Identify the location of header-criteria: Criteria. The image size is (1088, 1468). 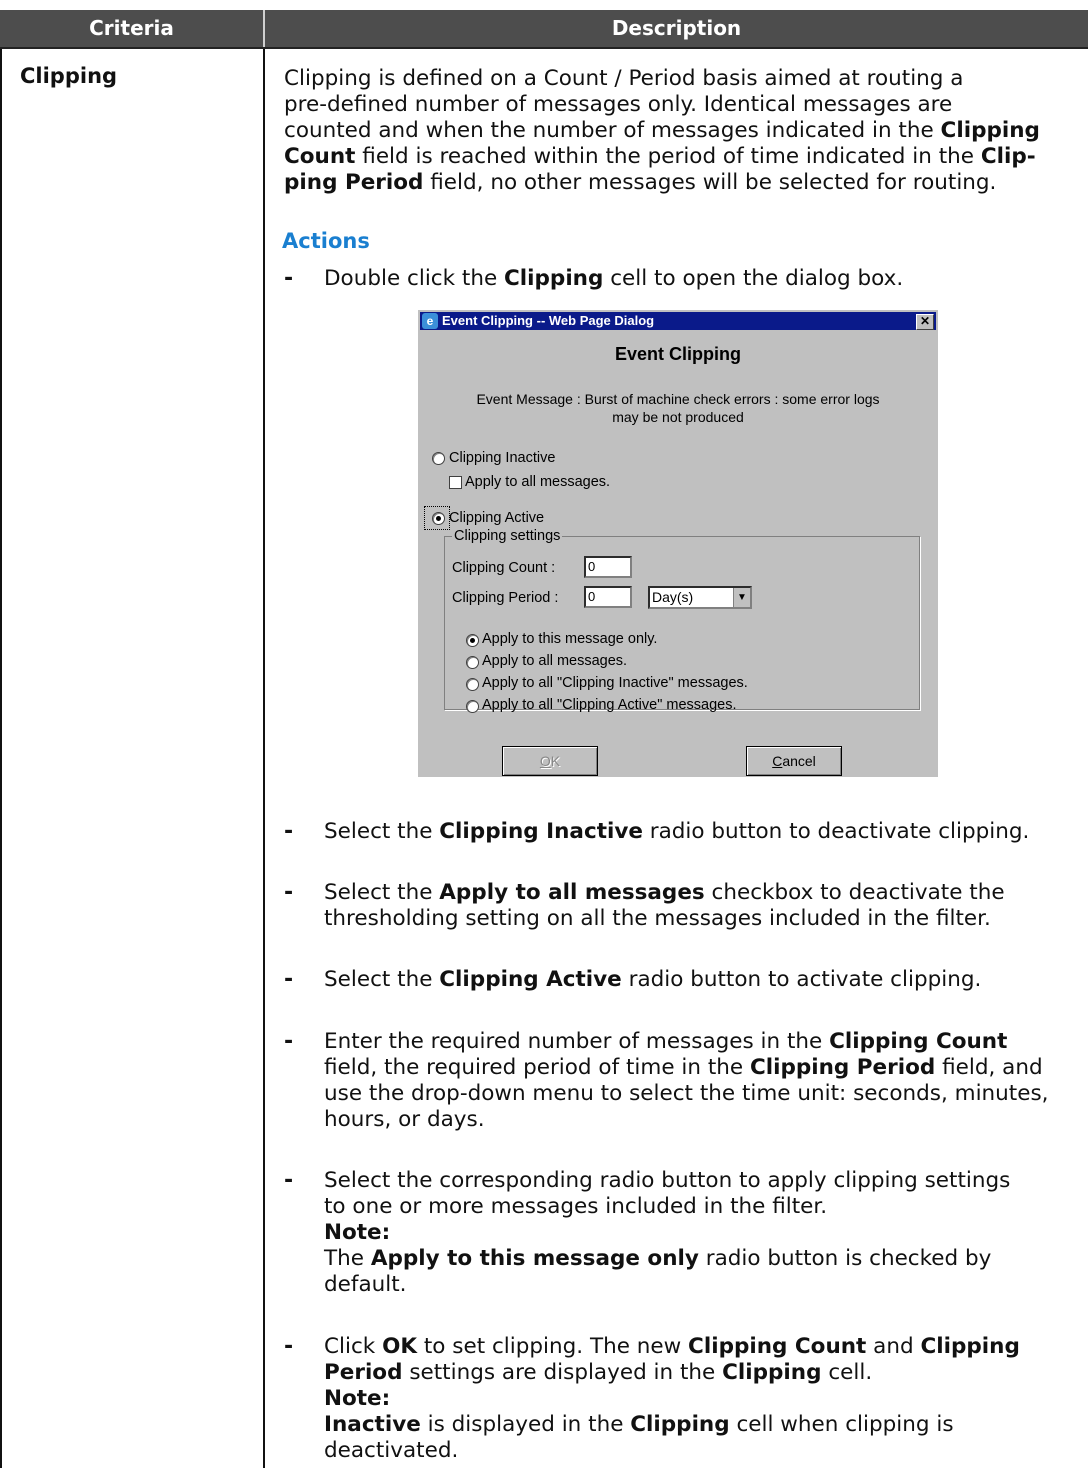
(131, 28).